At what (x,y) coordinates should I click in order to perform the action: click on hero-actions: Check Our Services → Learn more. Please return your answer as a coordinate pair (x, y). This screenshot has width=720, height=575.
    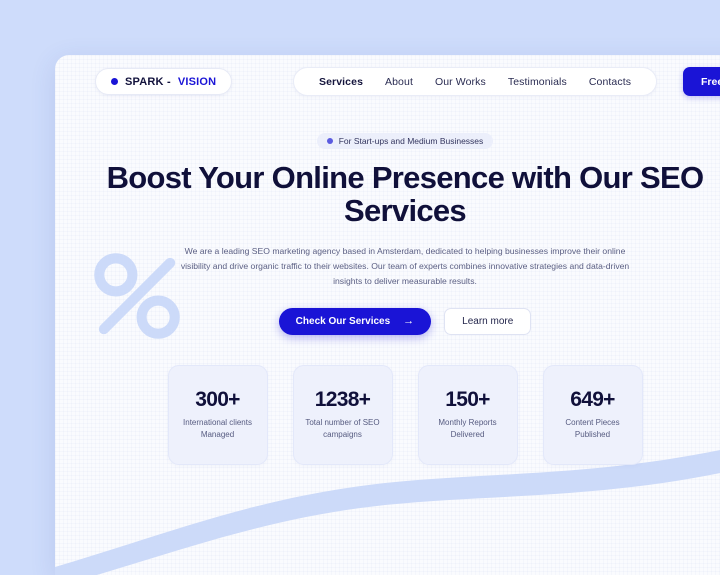
    Looking at the image, I should click on (387, 322).